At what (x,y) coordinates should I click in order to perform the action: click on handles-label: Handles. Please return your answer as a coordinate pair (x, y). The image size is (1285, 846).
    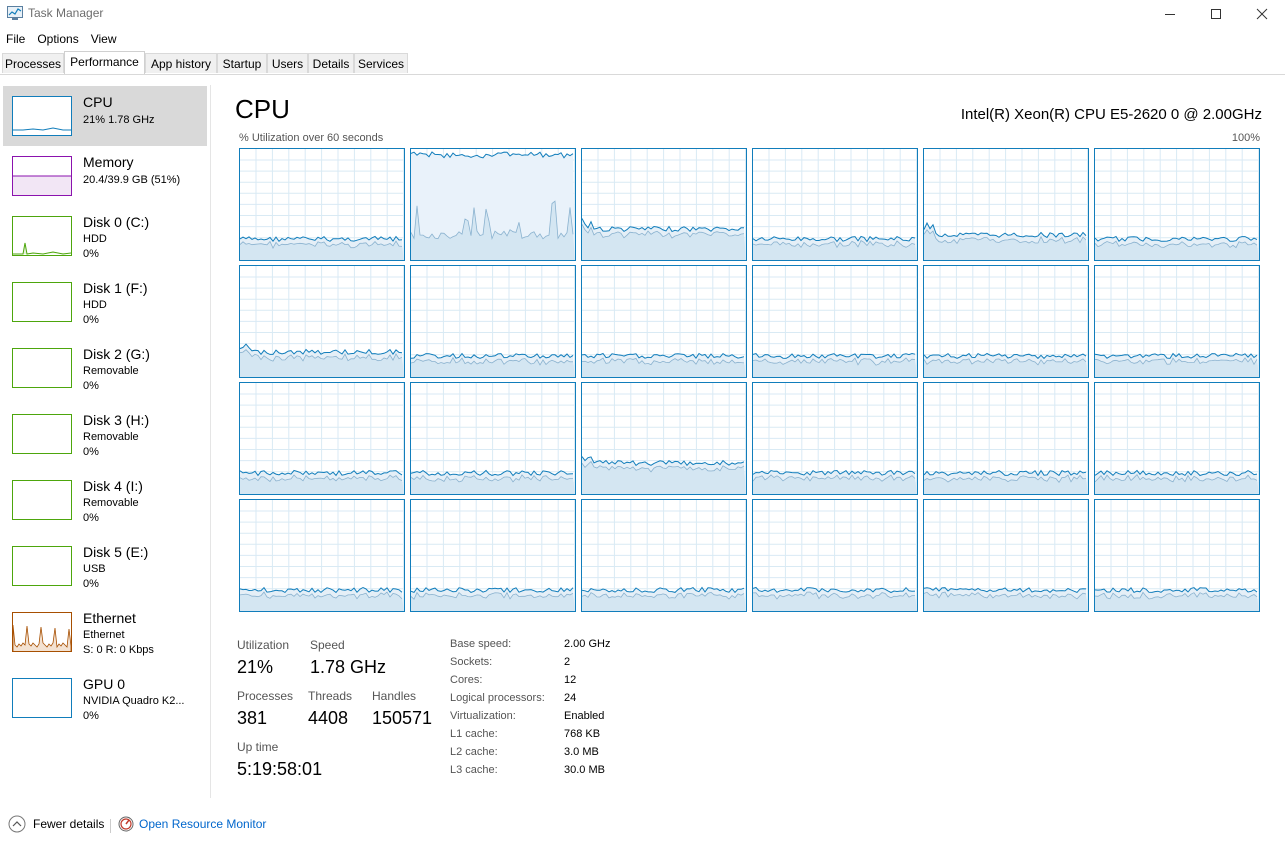
    Looking at the image, I should click on (394, 696).